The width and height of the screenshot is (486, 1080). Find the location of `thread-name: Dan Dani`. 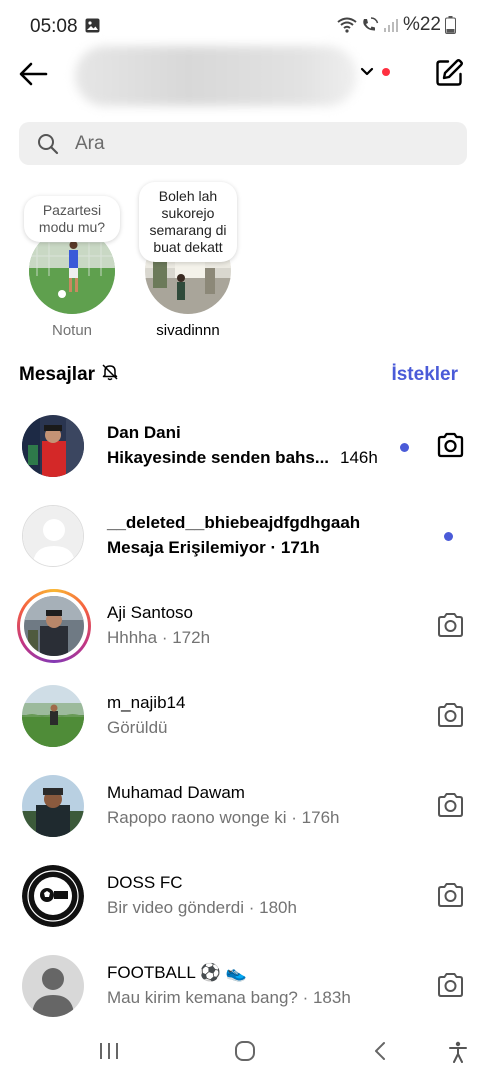

thread-name: Dan Dani is located at coordinates (144, 432).